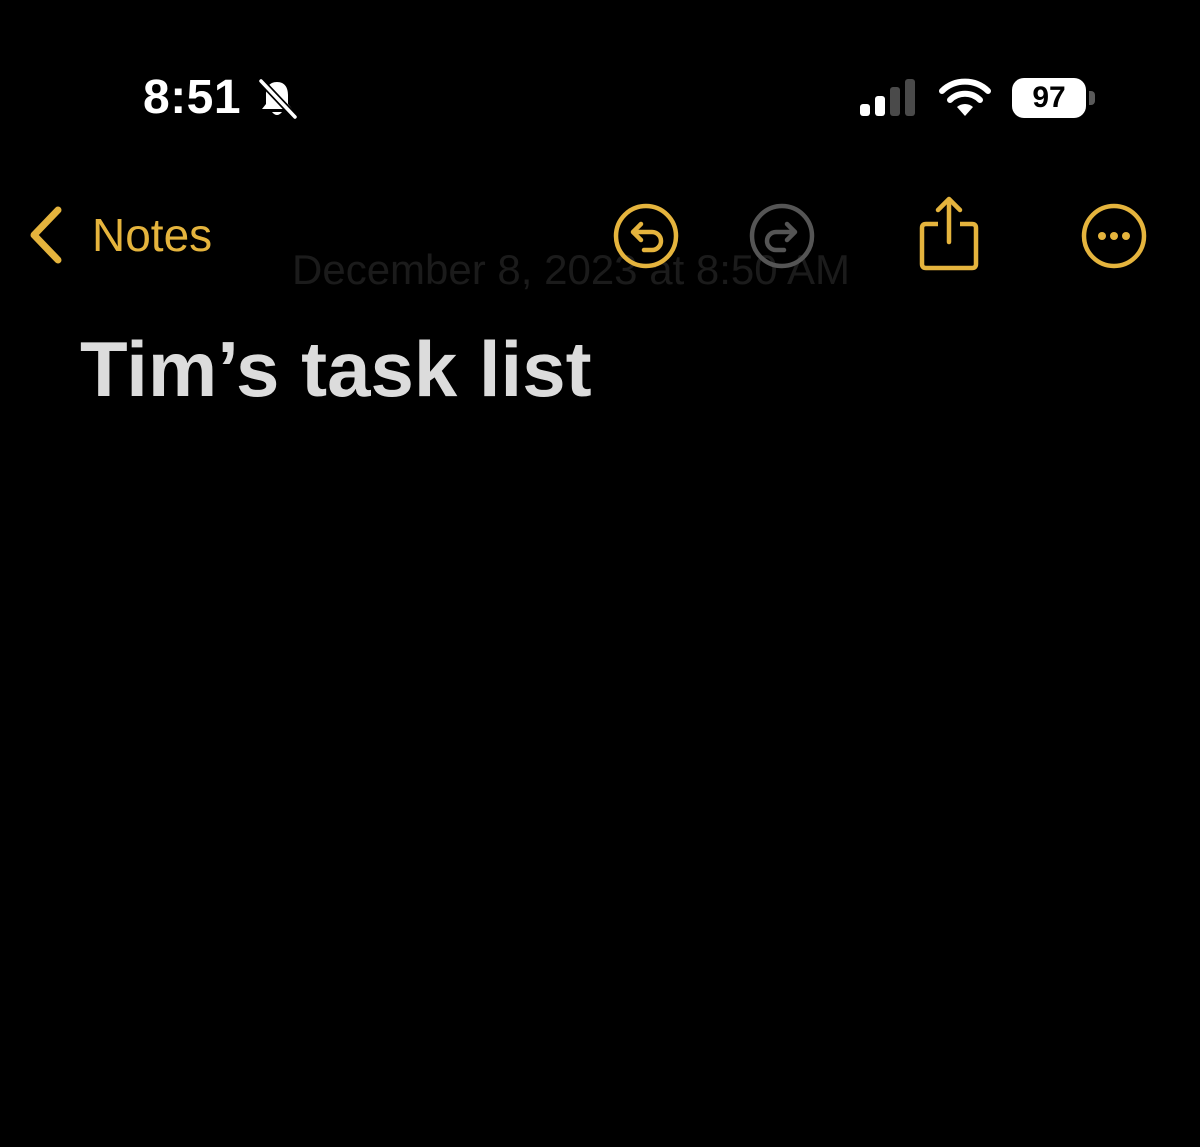 The height and width of the screenshot is (1147, 1200). I want to click on share-icon, so click(949, 233).